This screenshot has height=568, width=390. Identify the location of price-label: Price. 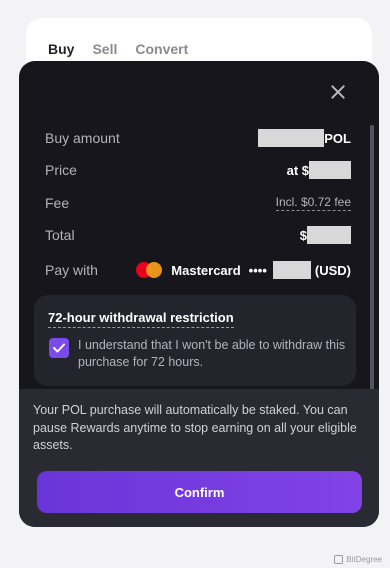
(61, 170).